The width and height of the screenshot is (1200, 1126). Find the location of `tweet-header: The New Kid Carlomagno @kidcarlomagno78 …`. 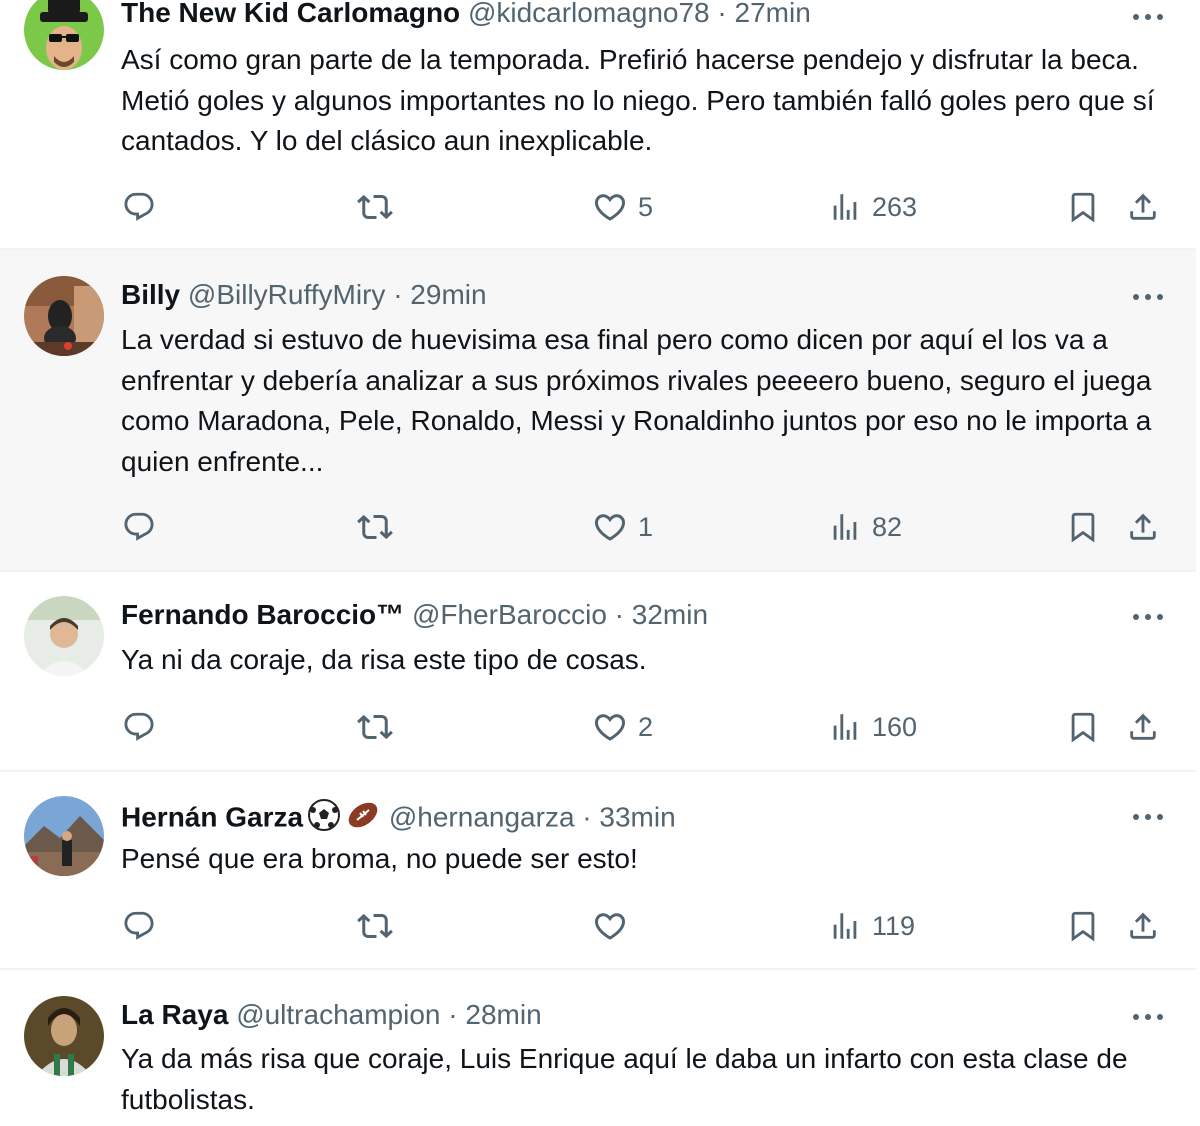

tweet-header: The New Kid Carlomagno @kidcarlomagno78 … is located at coordinates (628, 15).